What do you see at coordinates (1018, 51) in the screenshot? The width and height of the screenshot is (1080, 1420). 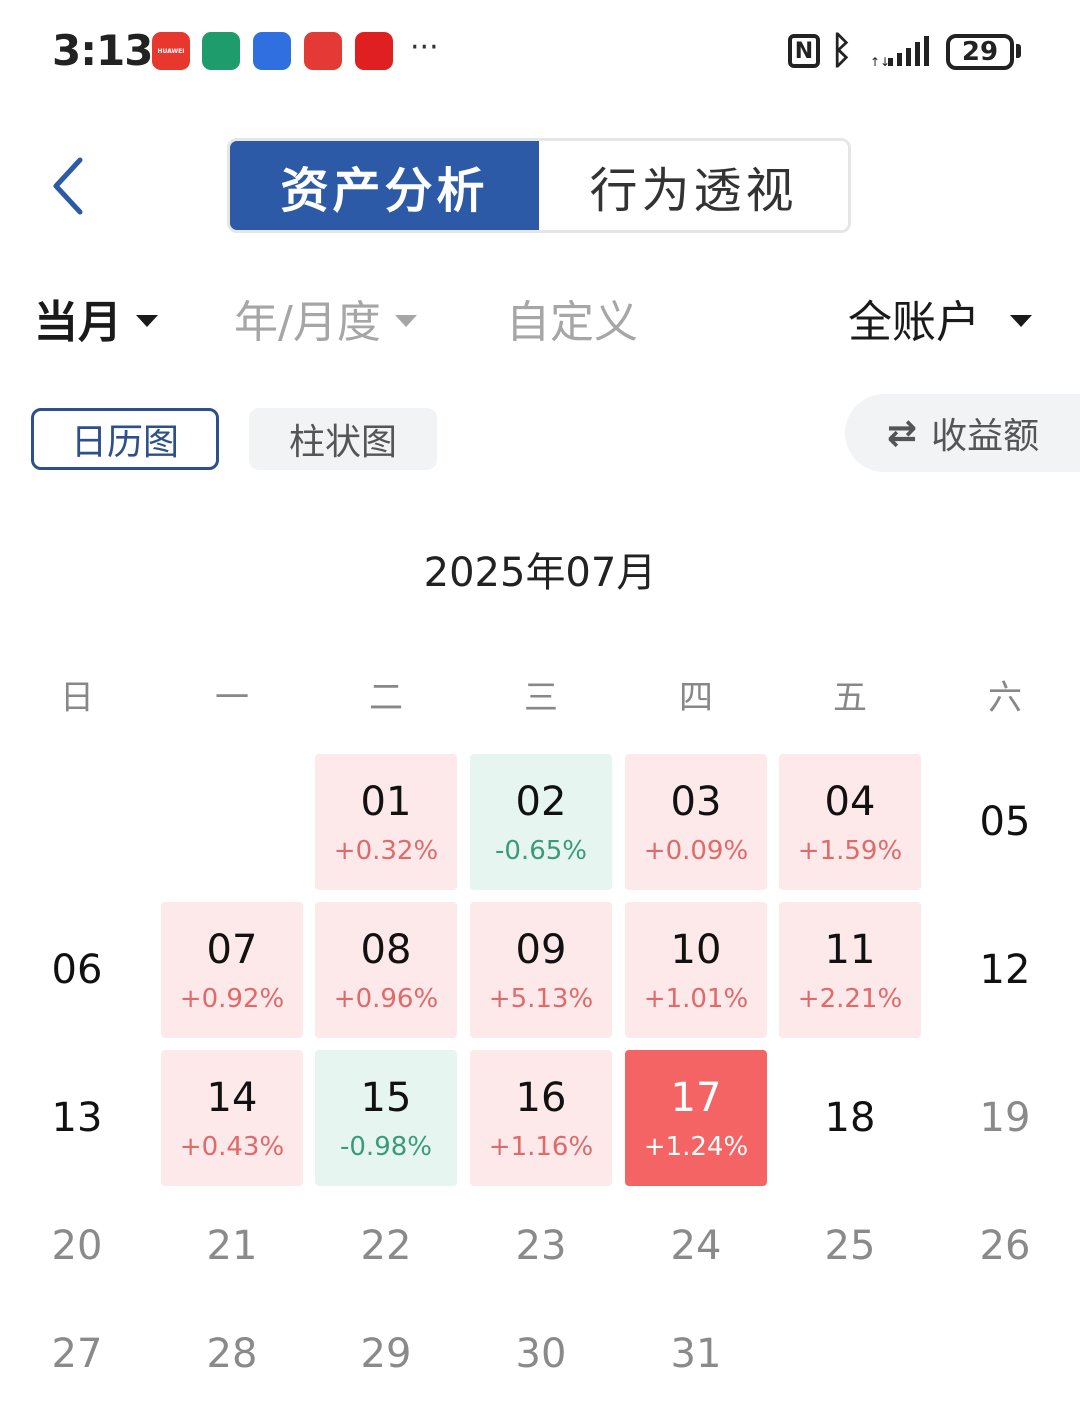 I see `battery-tip` at bounding box center [1018, 51].